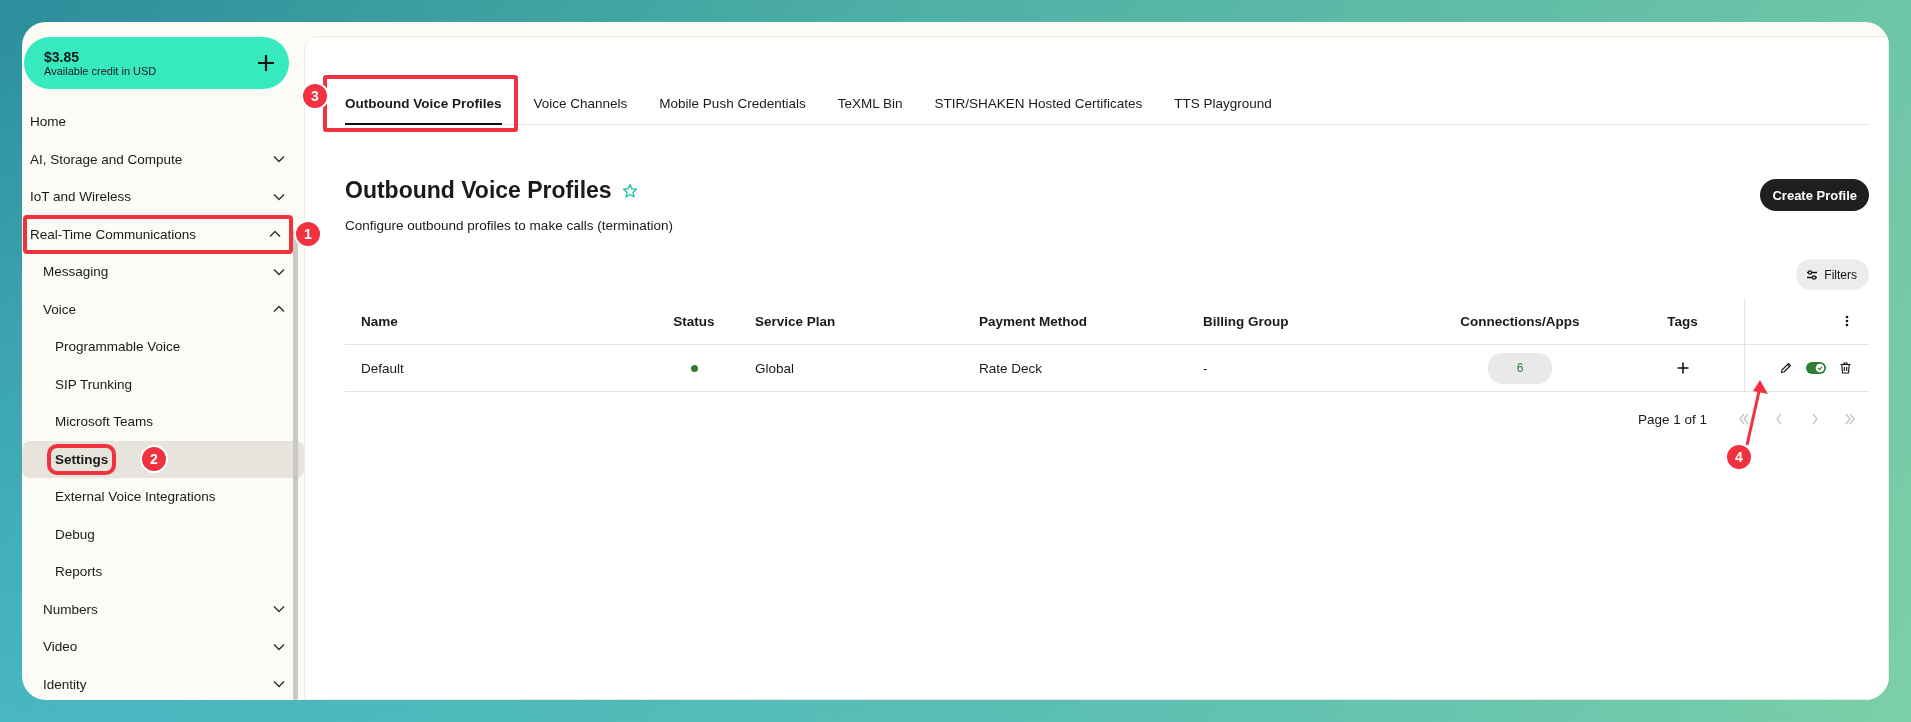 The height and width of the screenshot is (722, 1911). I want to click on column-header: Status, so click(694, 321).